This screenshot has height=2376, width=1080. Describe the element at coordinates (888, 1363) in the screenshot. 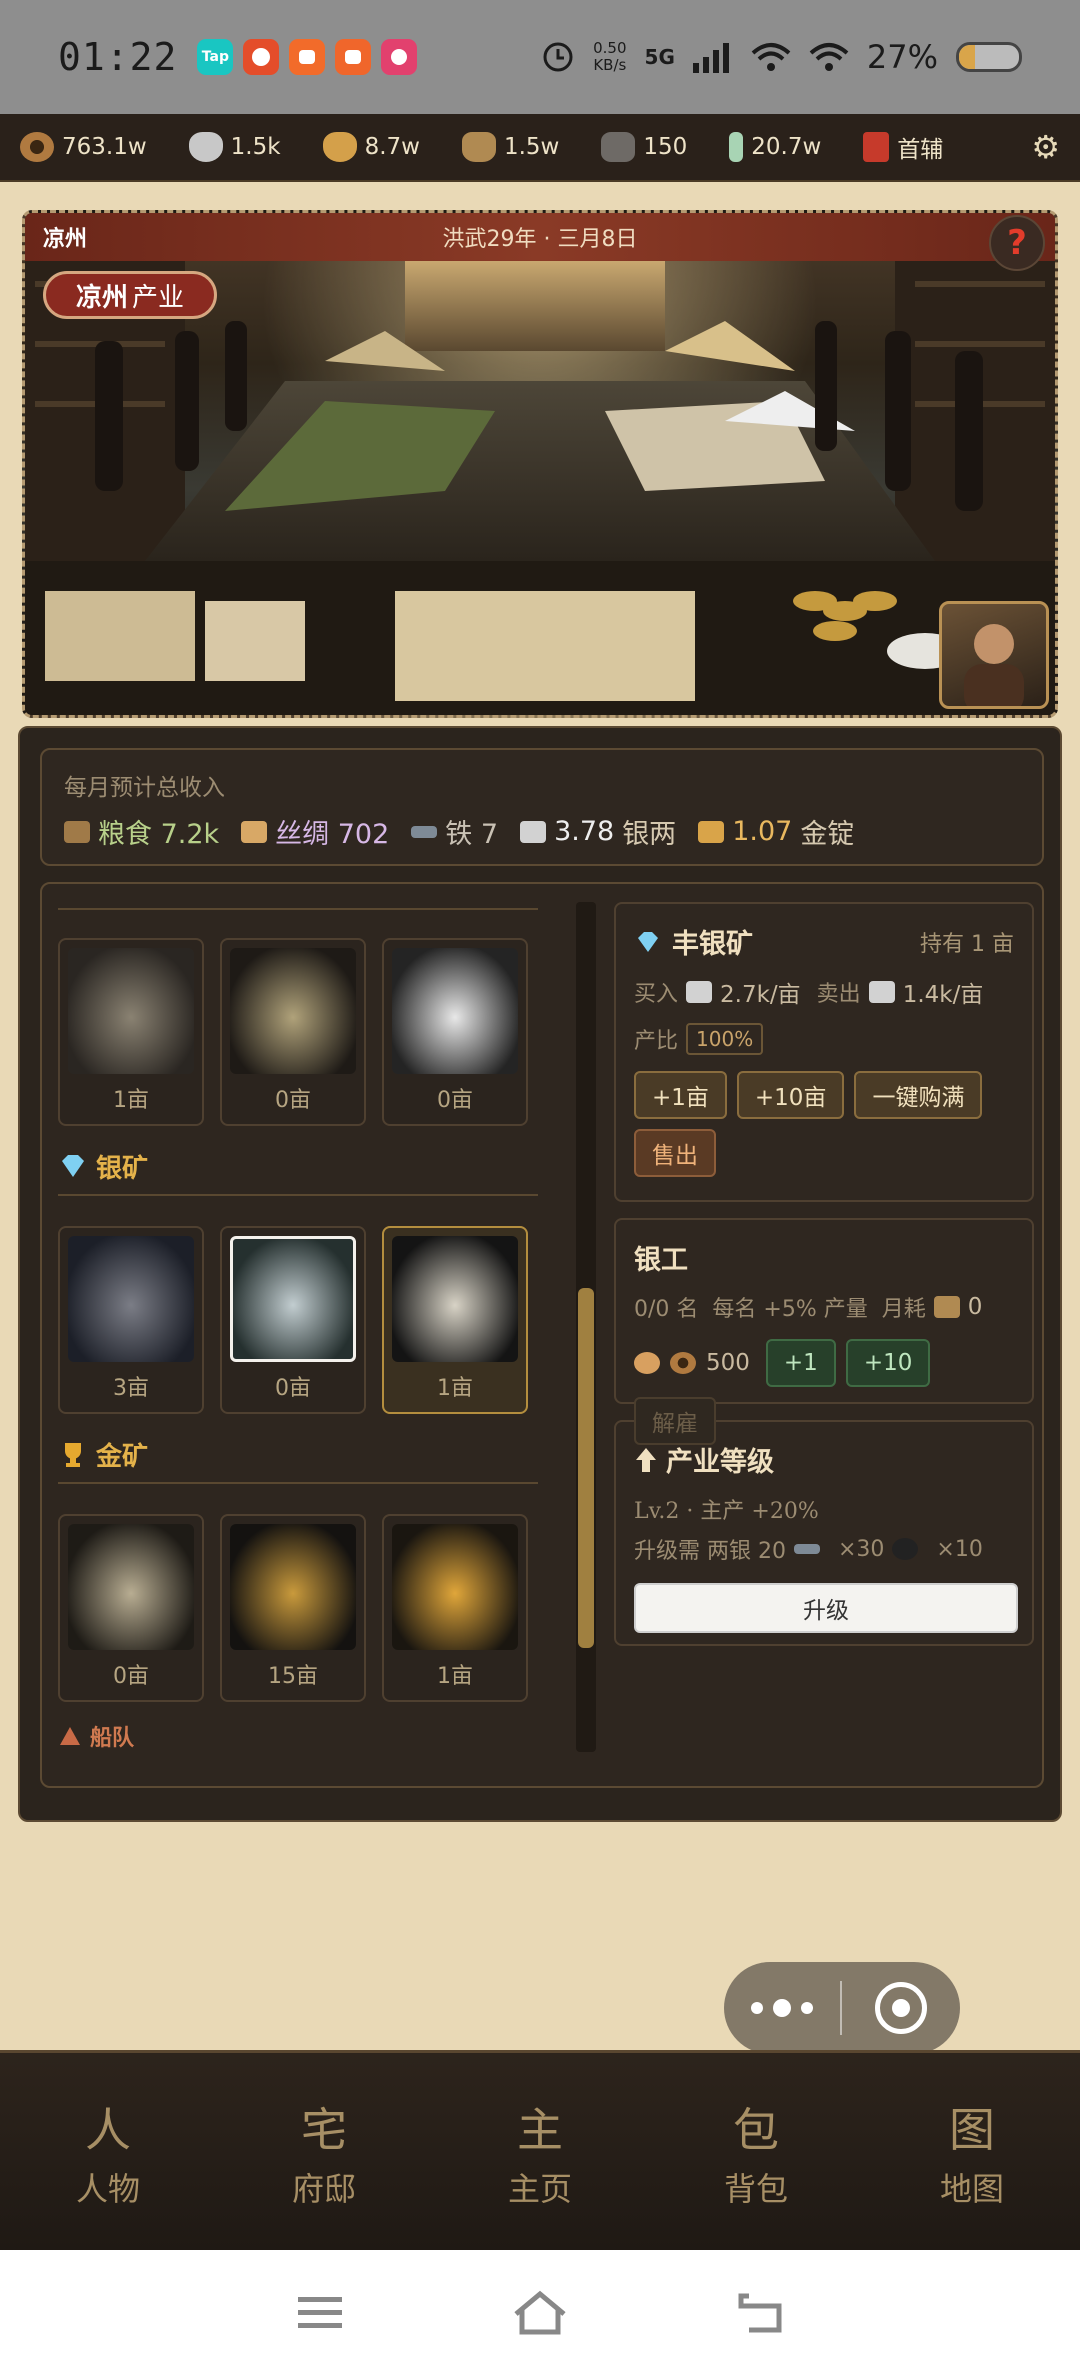

I see `hire-10-button: +10` at that location.